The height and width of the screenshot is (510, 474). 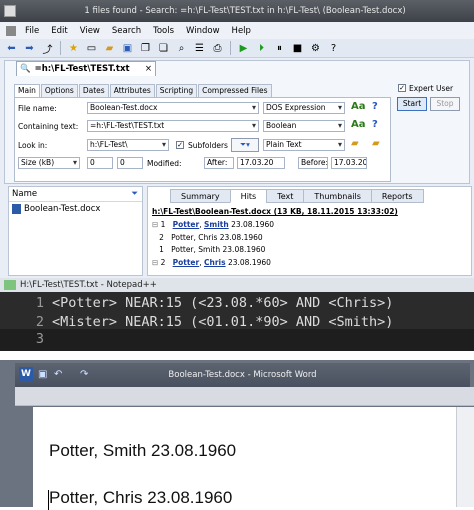 What do you see at coordinates (11, 30) in the screenshot?
I see `menu-icon` at bounding box center [11, 30].